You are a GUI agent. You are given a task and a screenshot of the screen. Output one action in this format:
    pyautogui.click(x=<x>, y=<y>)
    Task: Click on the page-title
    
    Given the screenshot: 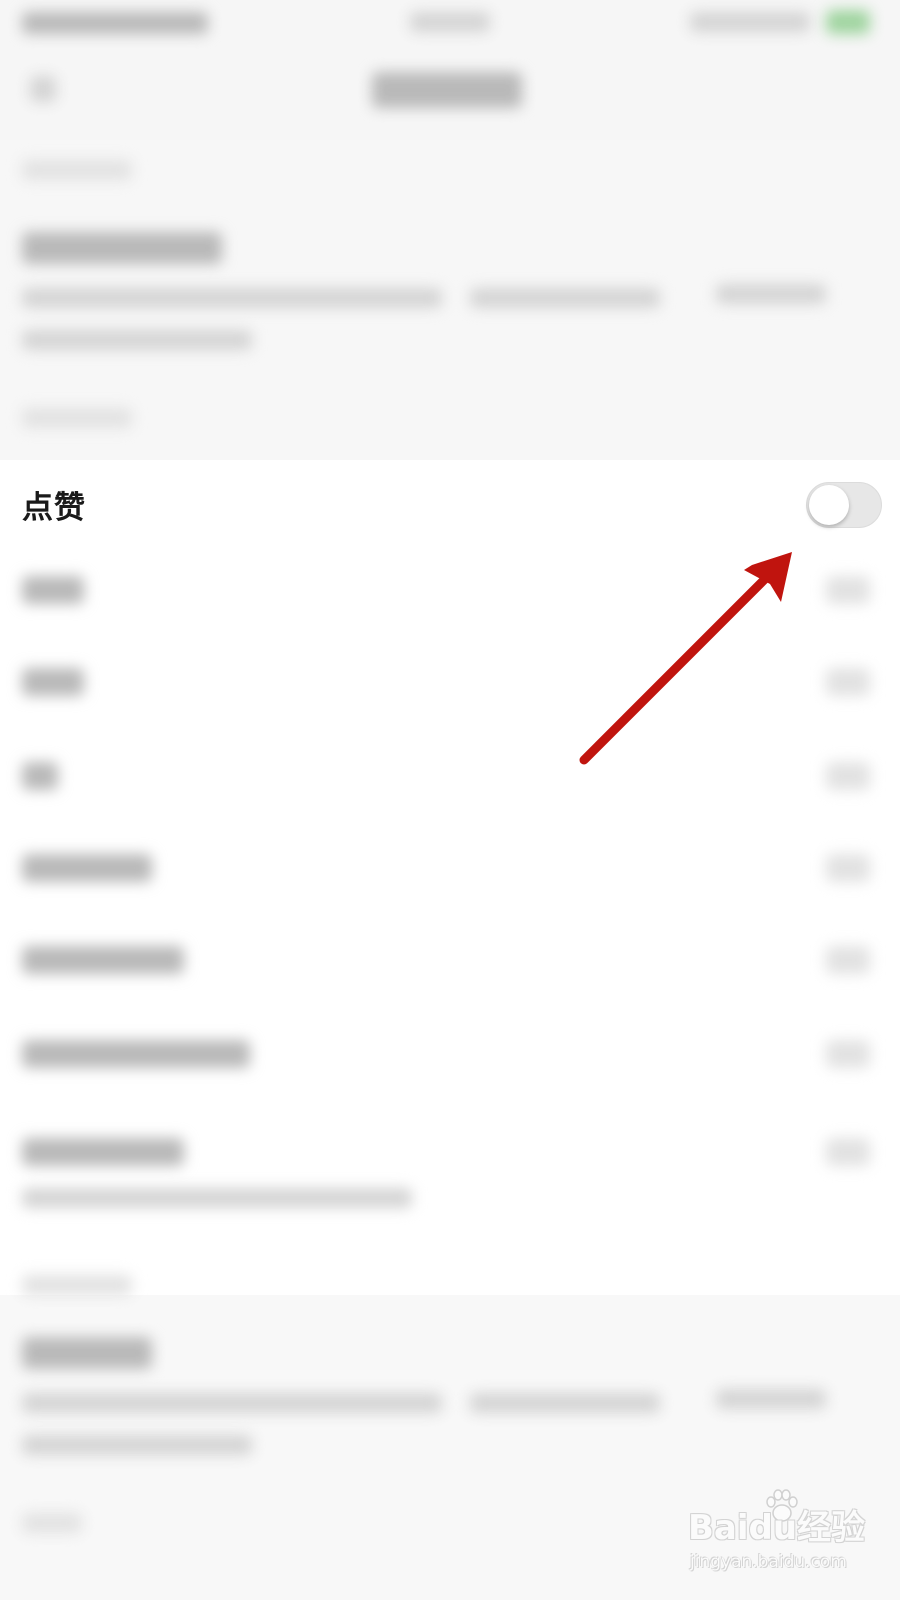 What is the action you would take?
    pyautogui.click(x=447, y=90)
    